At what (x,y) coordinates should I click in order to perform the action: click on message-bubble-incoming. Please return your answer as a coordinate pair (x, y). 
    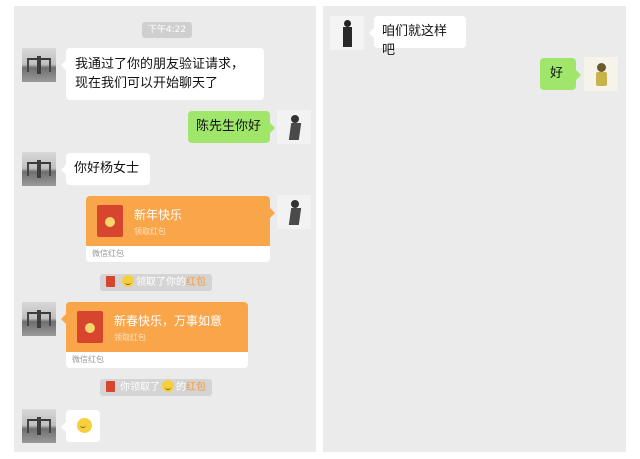
    Looking at the image, I should click on (80, 426).